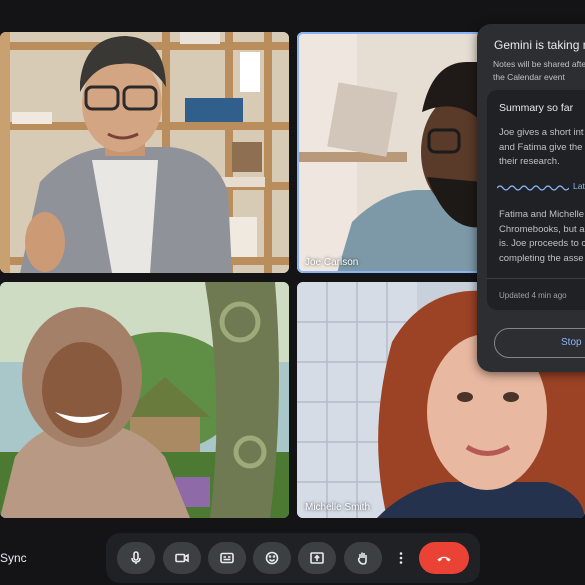 Image resolution: width=585 pixels, height=585 pixels. Describe the element at coordinates (533, 295) in the screenshot. I see `updated-timestamp: Updated 4 min ago` at that location.